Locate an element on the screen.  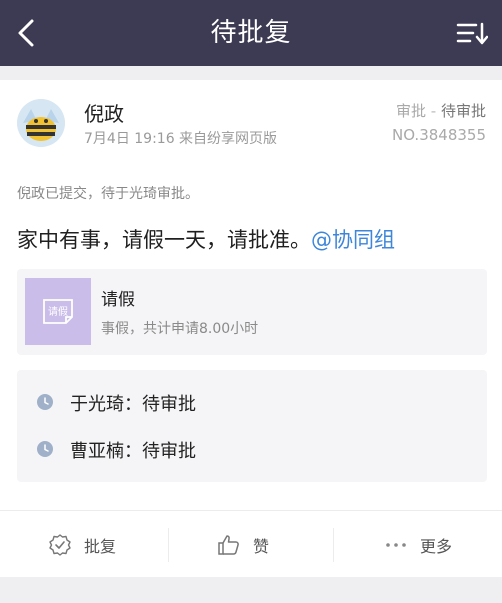
page-title: 待批复 is located at coordinates (251, 33).